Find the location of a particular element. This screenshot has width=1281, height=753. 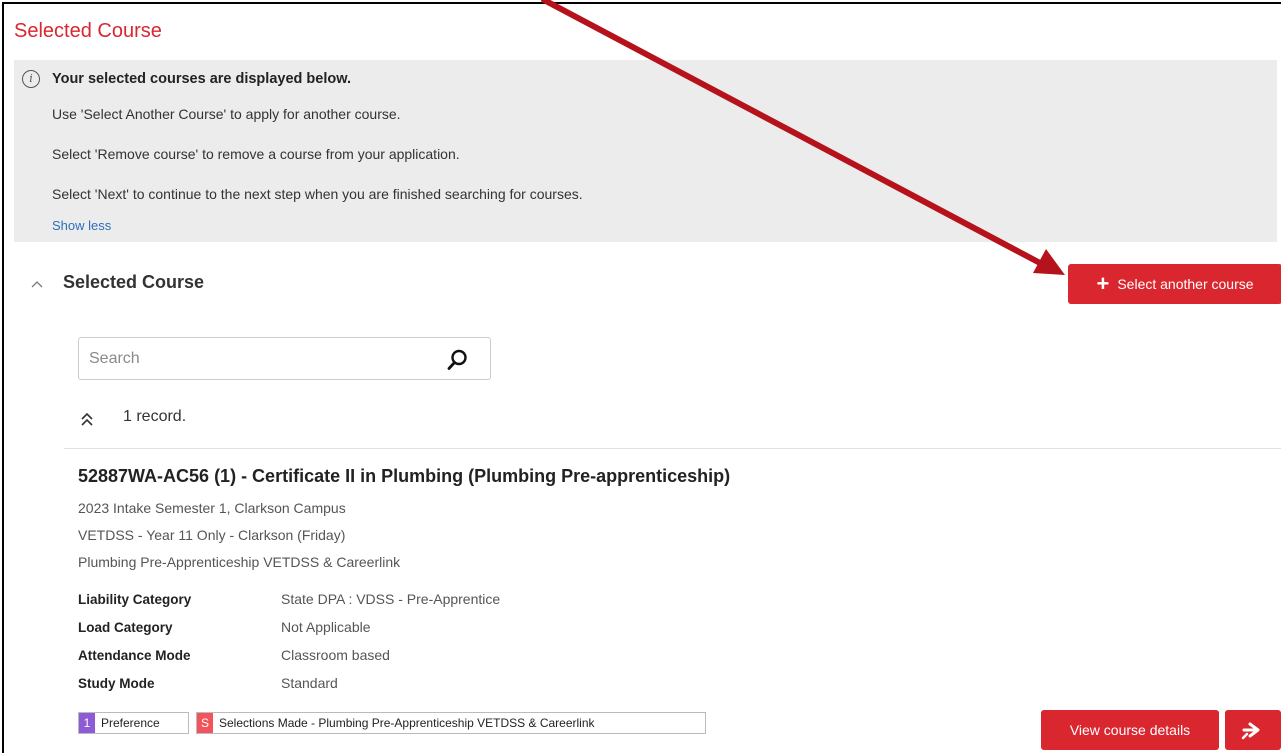

detail-value-attendance: Classroom based is located at coordinates (335, 655).